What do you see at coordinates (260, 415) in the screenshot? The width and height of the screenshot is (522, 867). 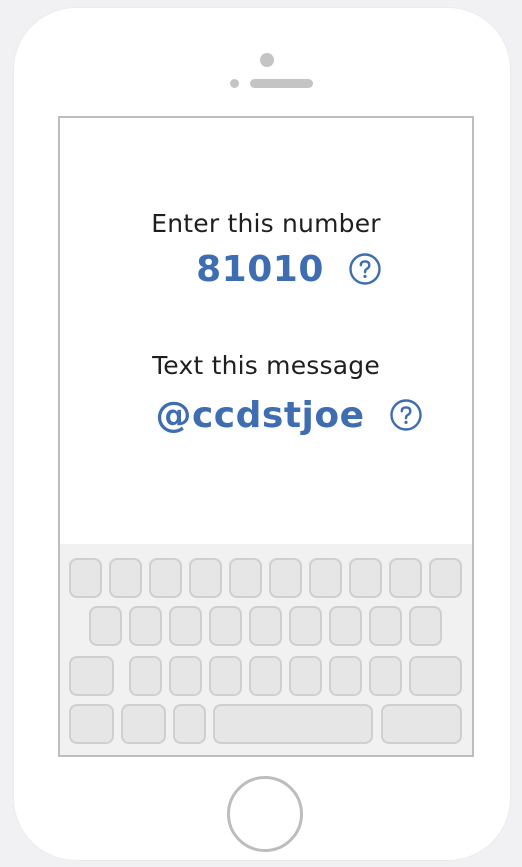 I see `keyword-message: @ccdstjoe` at bounding box center [260, 415].